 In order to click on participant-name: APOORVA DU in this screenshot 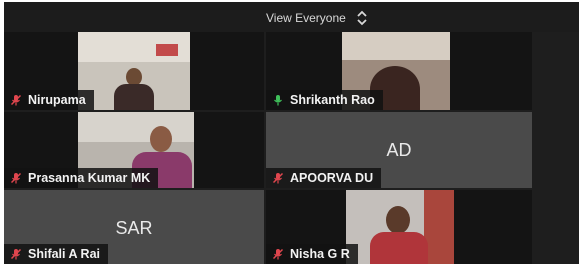, I will do `click(332, 178)`.